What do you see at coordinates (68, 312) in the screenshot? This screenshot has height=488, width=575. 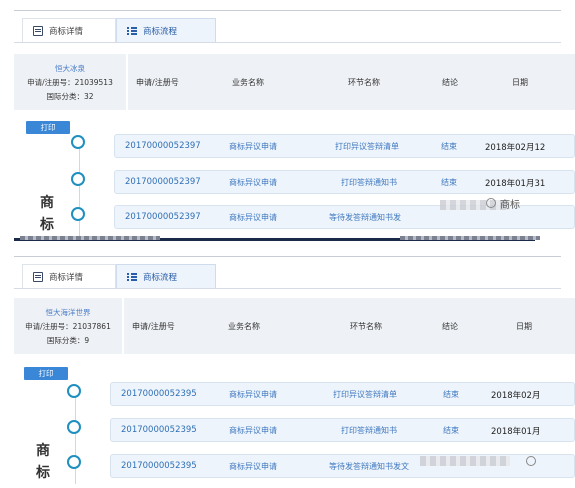 I see `trademark-name-link: 恒大海洋世界` at bounding box center [68, 312].